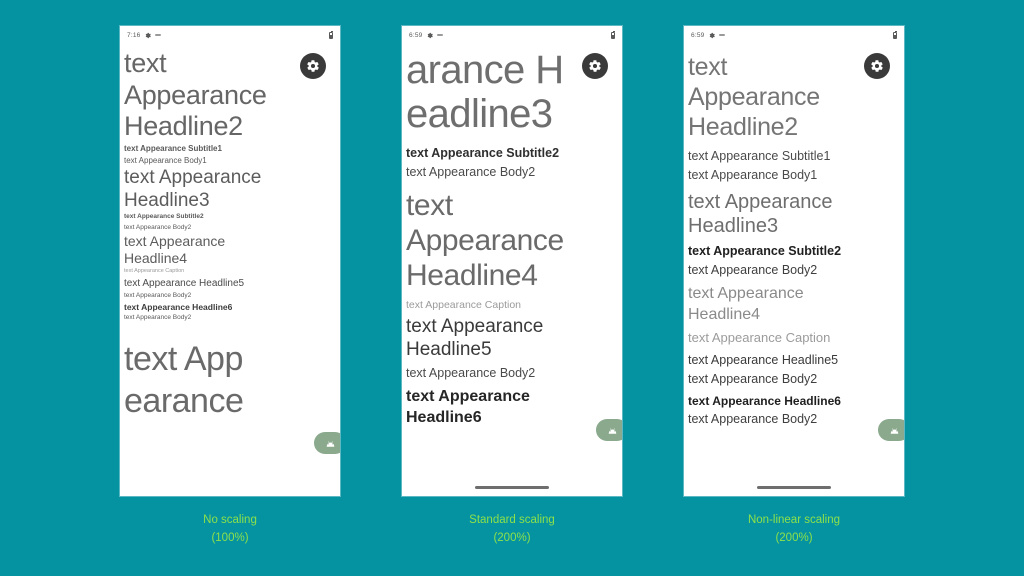  What do you see at coordinates (485, 240) in the screenshot?
I see `line-headline4: Appearance` at bounding box center [485, 240].